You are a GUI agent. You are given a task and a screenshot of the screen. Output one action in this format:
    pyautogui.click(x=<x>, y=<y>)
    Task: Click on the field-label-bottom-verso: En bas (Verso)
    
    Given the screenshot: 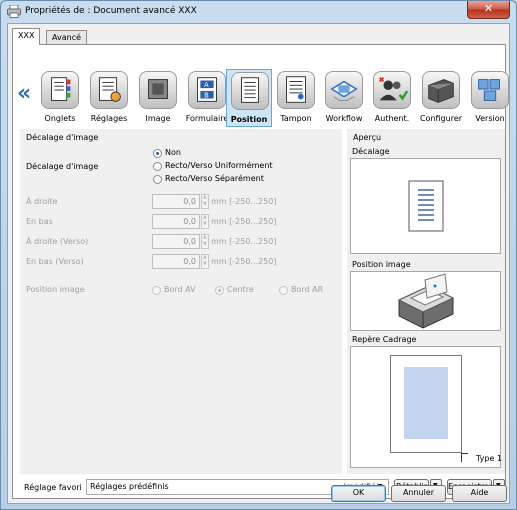 What is the action you would take?
    pyautogui.click(x=55, y=261)
    